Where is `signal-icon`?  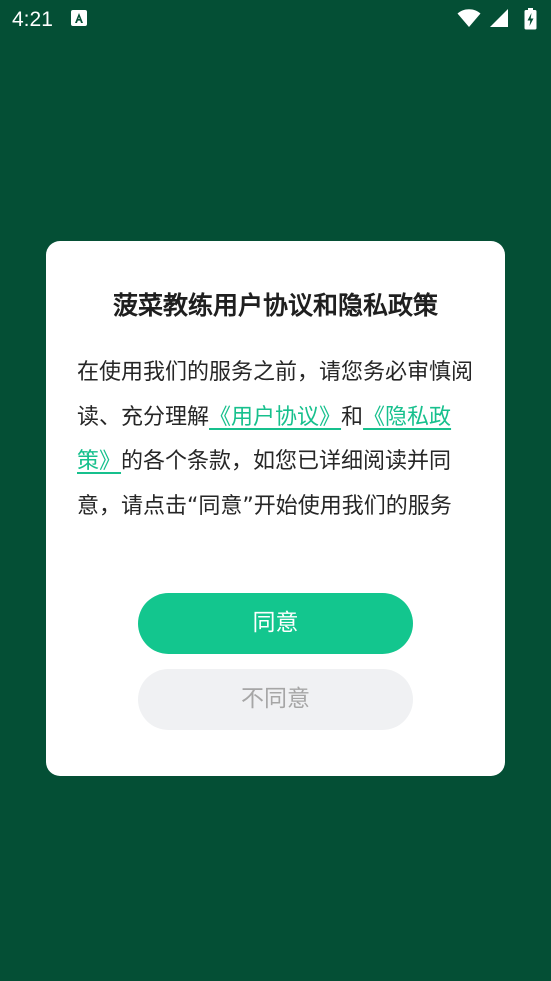
signal-icon is located at coordinates (499, 20).